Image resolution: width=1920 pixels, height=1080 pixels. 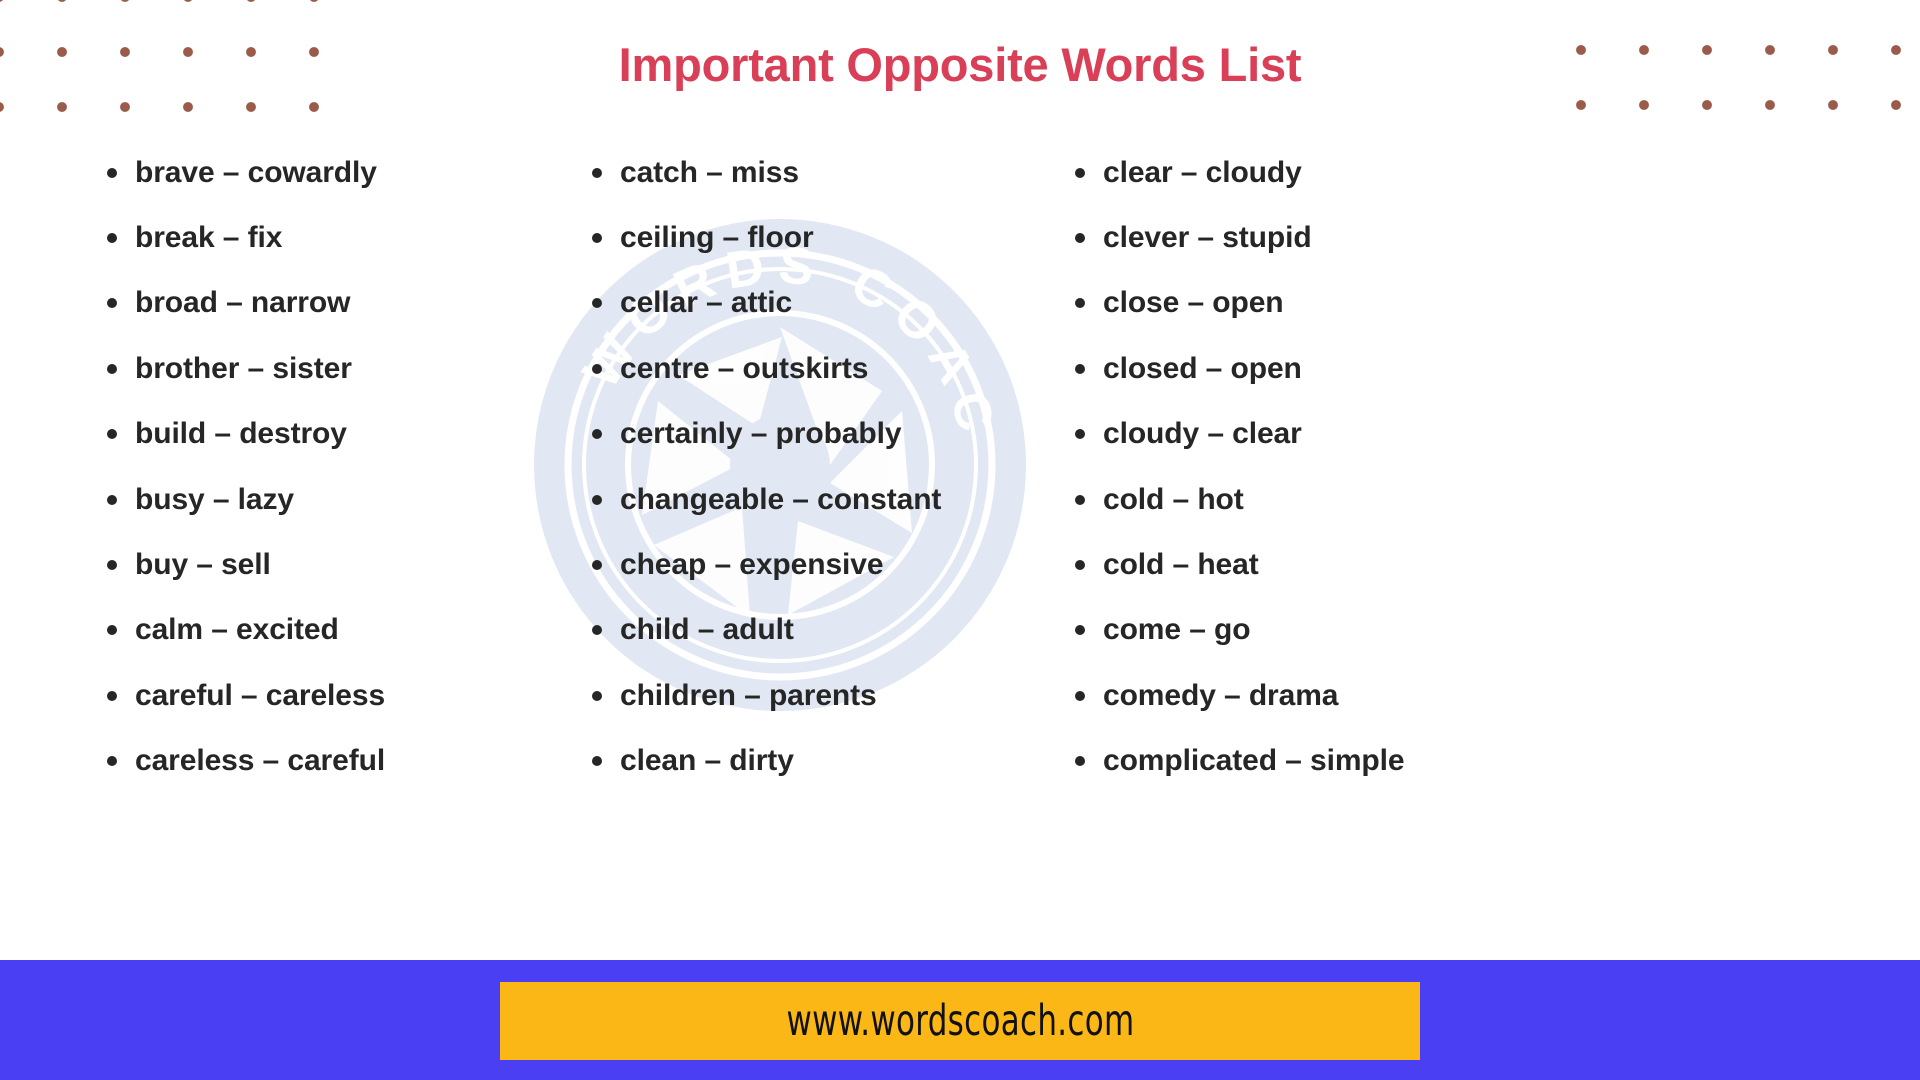 I want to click on list-item: centre – outskirts, so click(x=825, y=368).